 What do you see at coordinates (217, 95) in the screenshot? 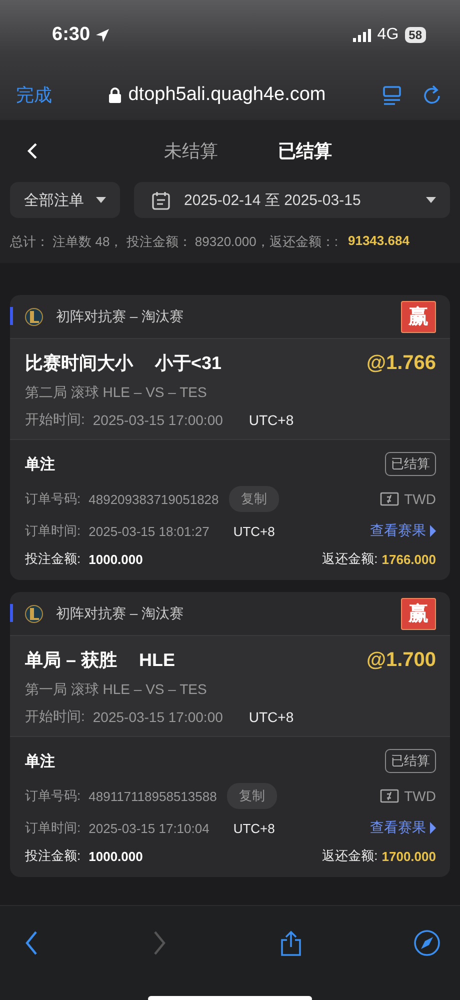
I see `address-bar: dtoph5ali.quagh4e.com` at bounding box center [217, 95].